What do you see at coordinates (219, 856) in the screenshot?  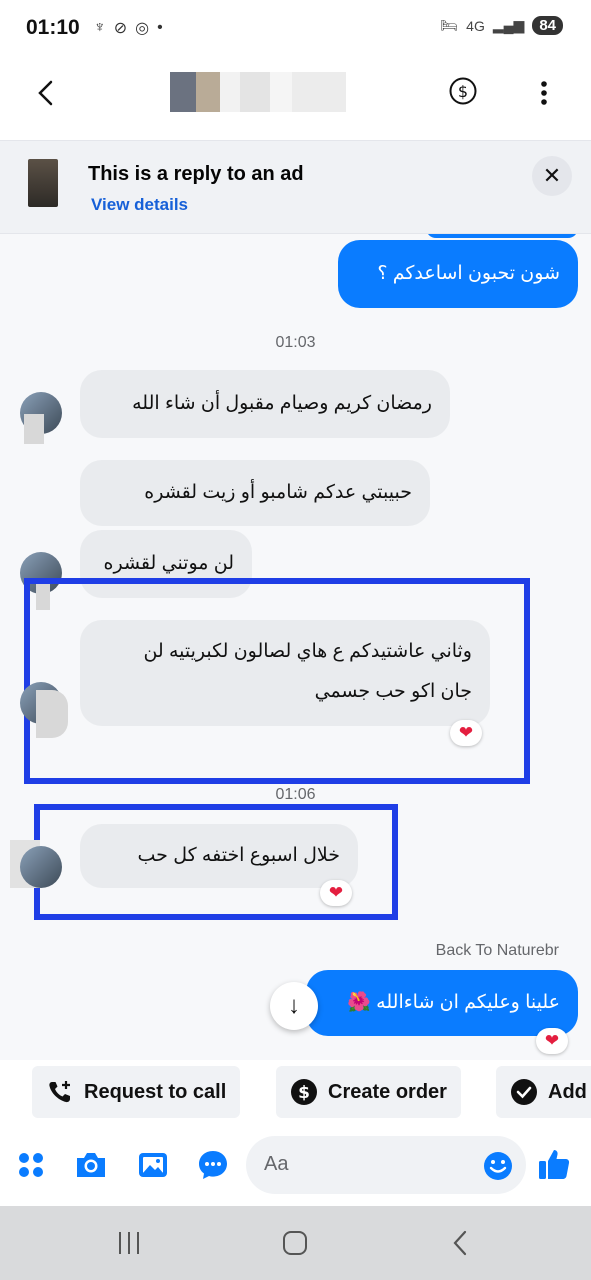 I see `message-bubble-incoming: خلال اسبوع اختفه كل حب` at bounding box center [219, 856].